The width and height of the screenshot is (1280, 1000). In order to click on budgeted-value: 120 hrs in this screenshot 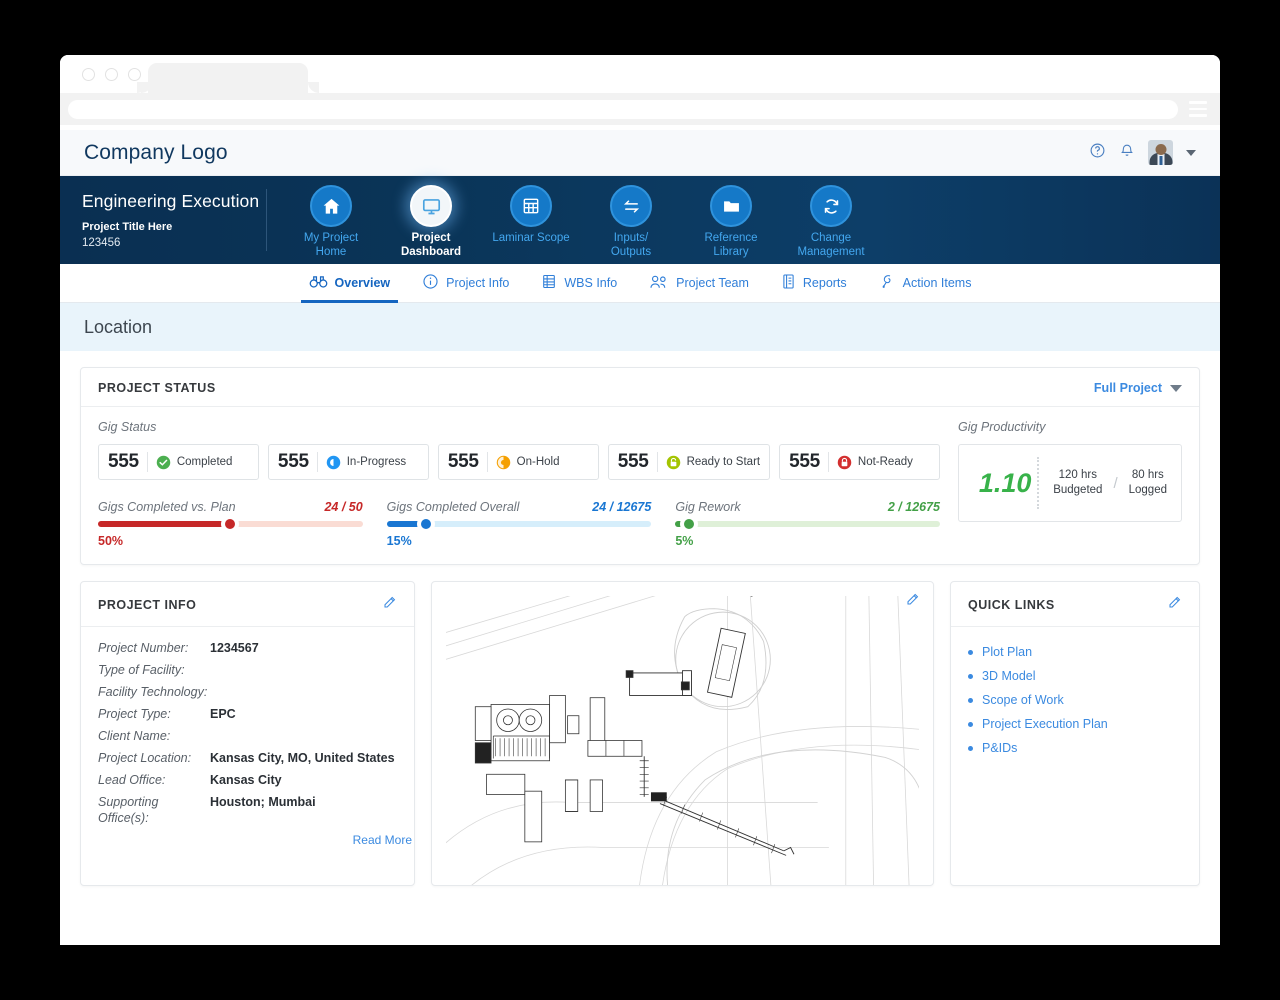, I will do `click(1077, 475)`.